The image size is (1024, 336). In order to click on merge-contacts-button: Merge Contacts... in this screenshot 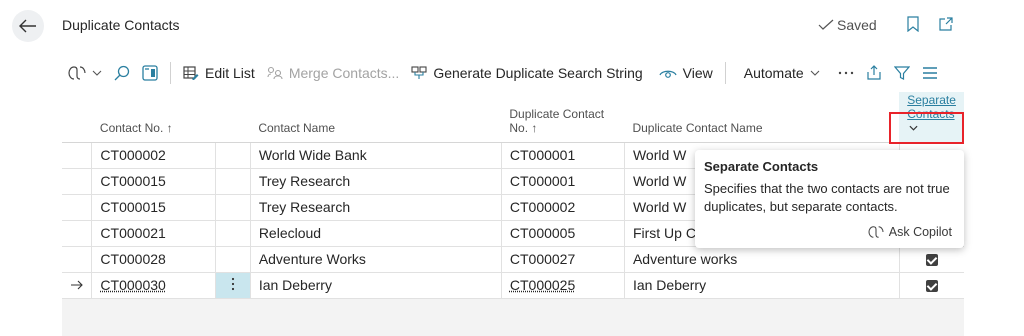, I will do `click(333, 73)`.